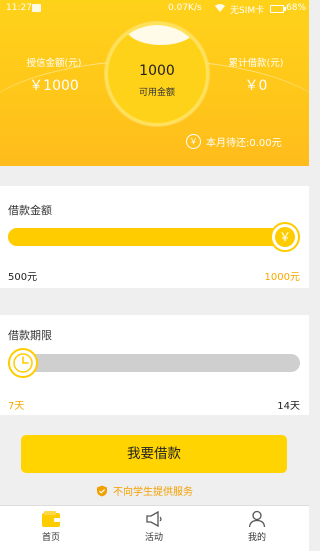 The image size is (320, 551). What do you see at coordinates (247, 11) in the screenshot?
I see `sim-status: 无SIM卡` at bounding box center [247, 11].